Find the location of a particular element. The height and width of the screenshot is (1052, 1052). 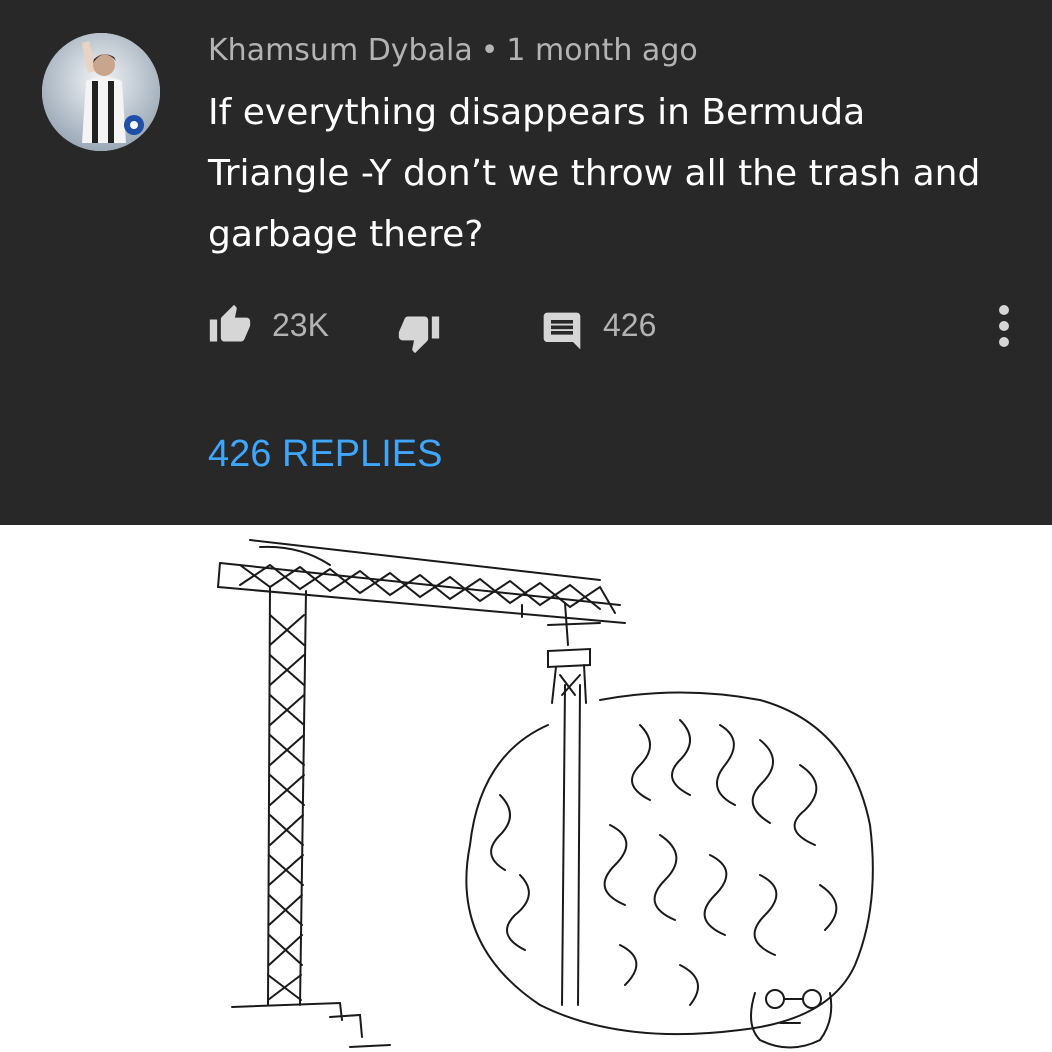

reply-count: 426 is located at coordinates (630, 325).